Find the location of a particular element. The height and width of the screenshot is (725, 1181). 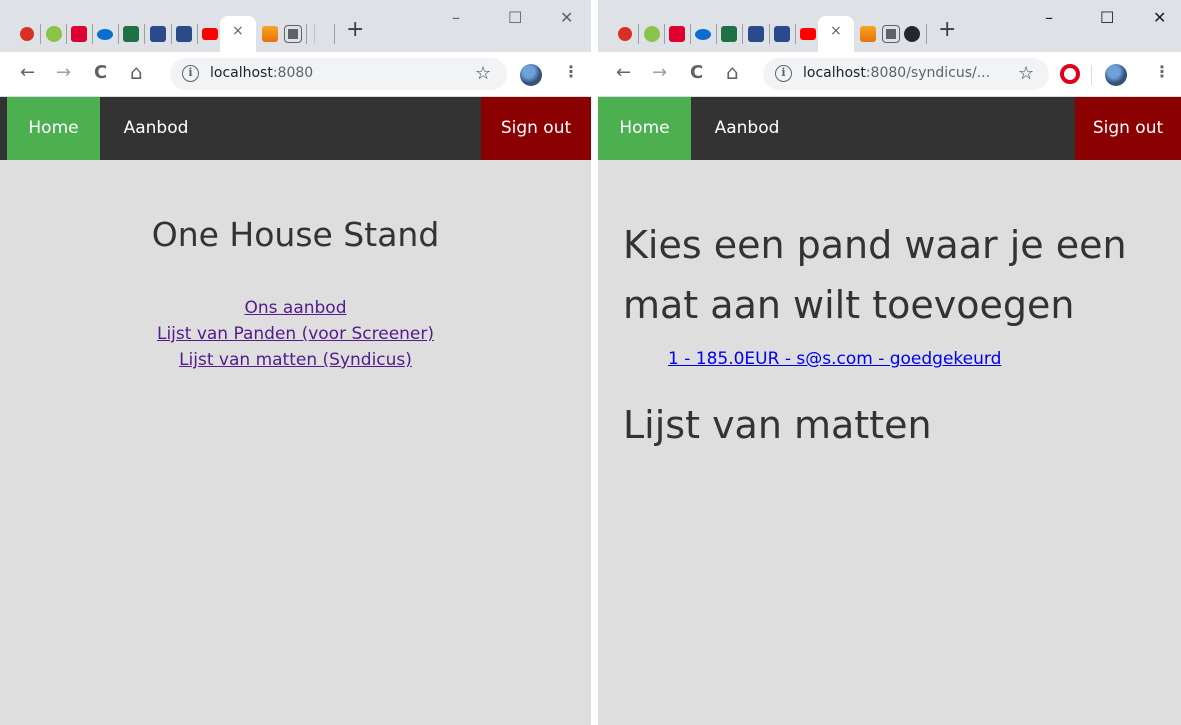

panden-list-link: Lijst van Panden (voor Screener) is located at coordinates (295, 334).